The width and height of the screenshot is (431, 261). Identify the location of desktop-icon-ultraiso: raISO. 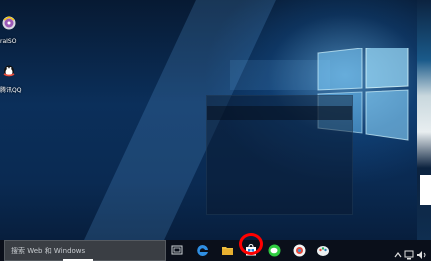
(15, 30).